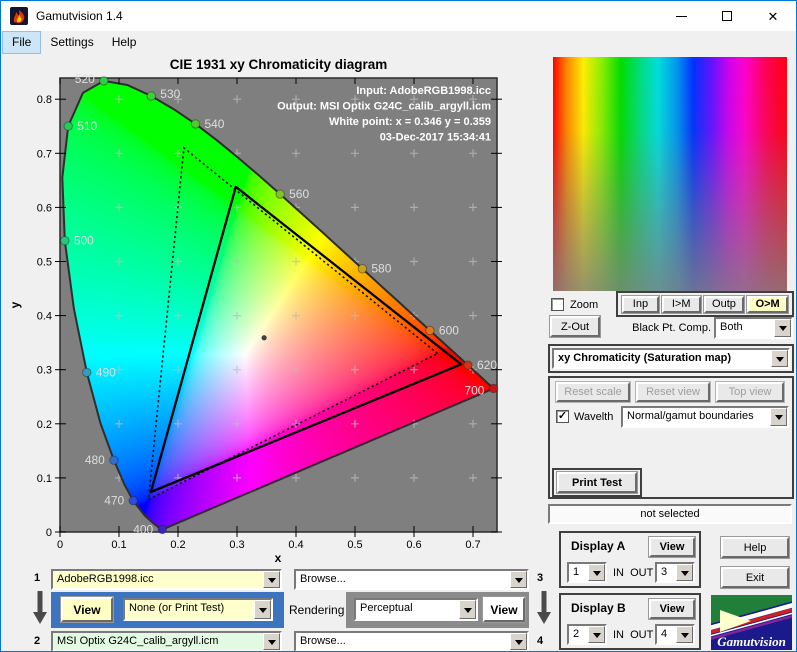 The width and height of the screenshot is (797, 652). What do you see at coordinates (398, 42) in the screenshot?
I see `menubar: File Settings Help` at bounding box center [398, 42].